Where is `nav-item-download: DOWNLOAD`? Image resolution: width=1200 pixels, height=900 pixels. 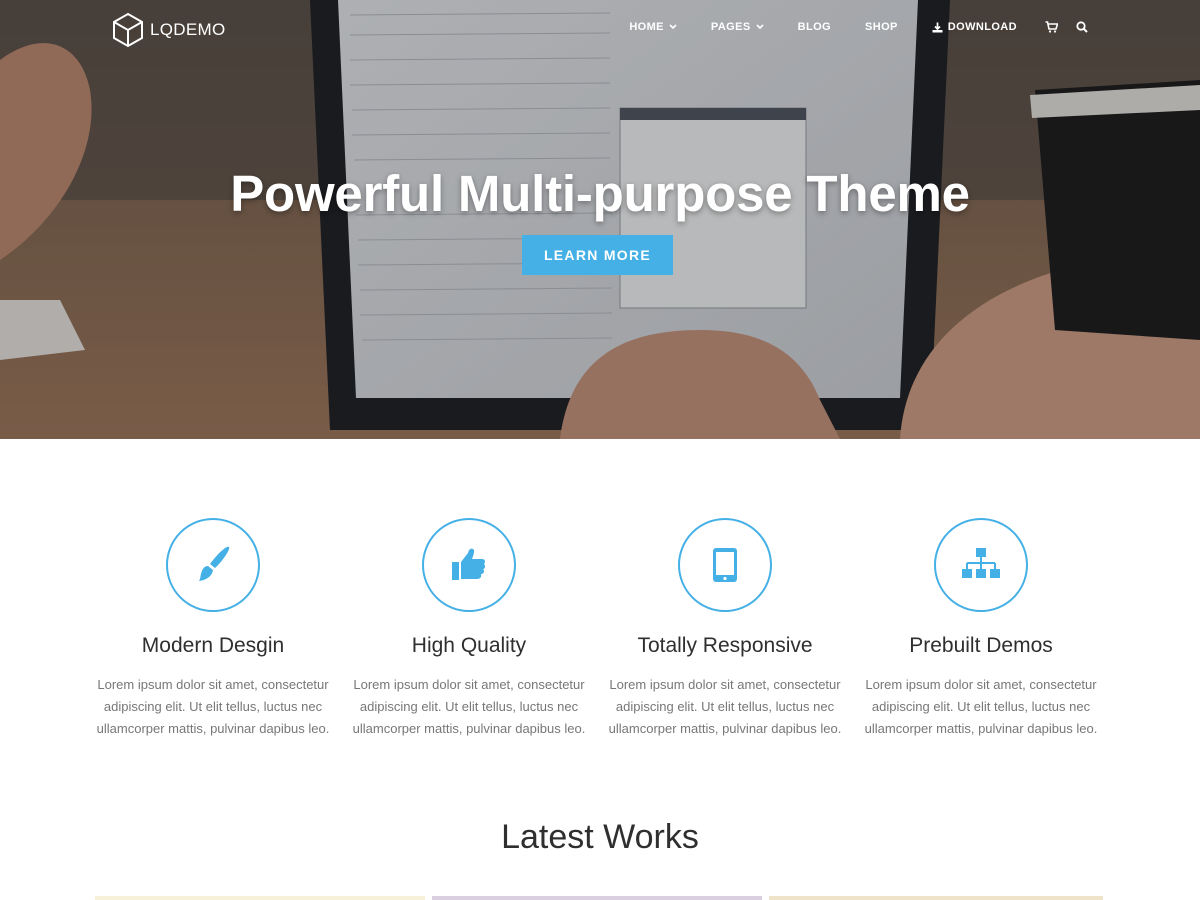 nav-item-download: DOWNLOAD is located at coordinates (974, 27).